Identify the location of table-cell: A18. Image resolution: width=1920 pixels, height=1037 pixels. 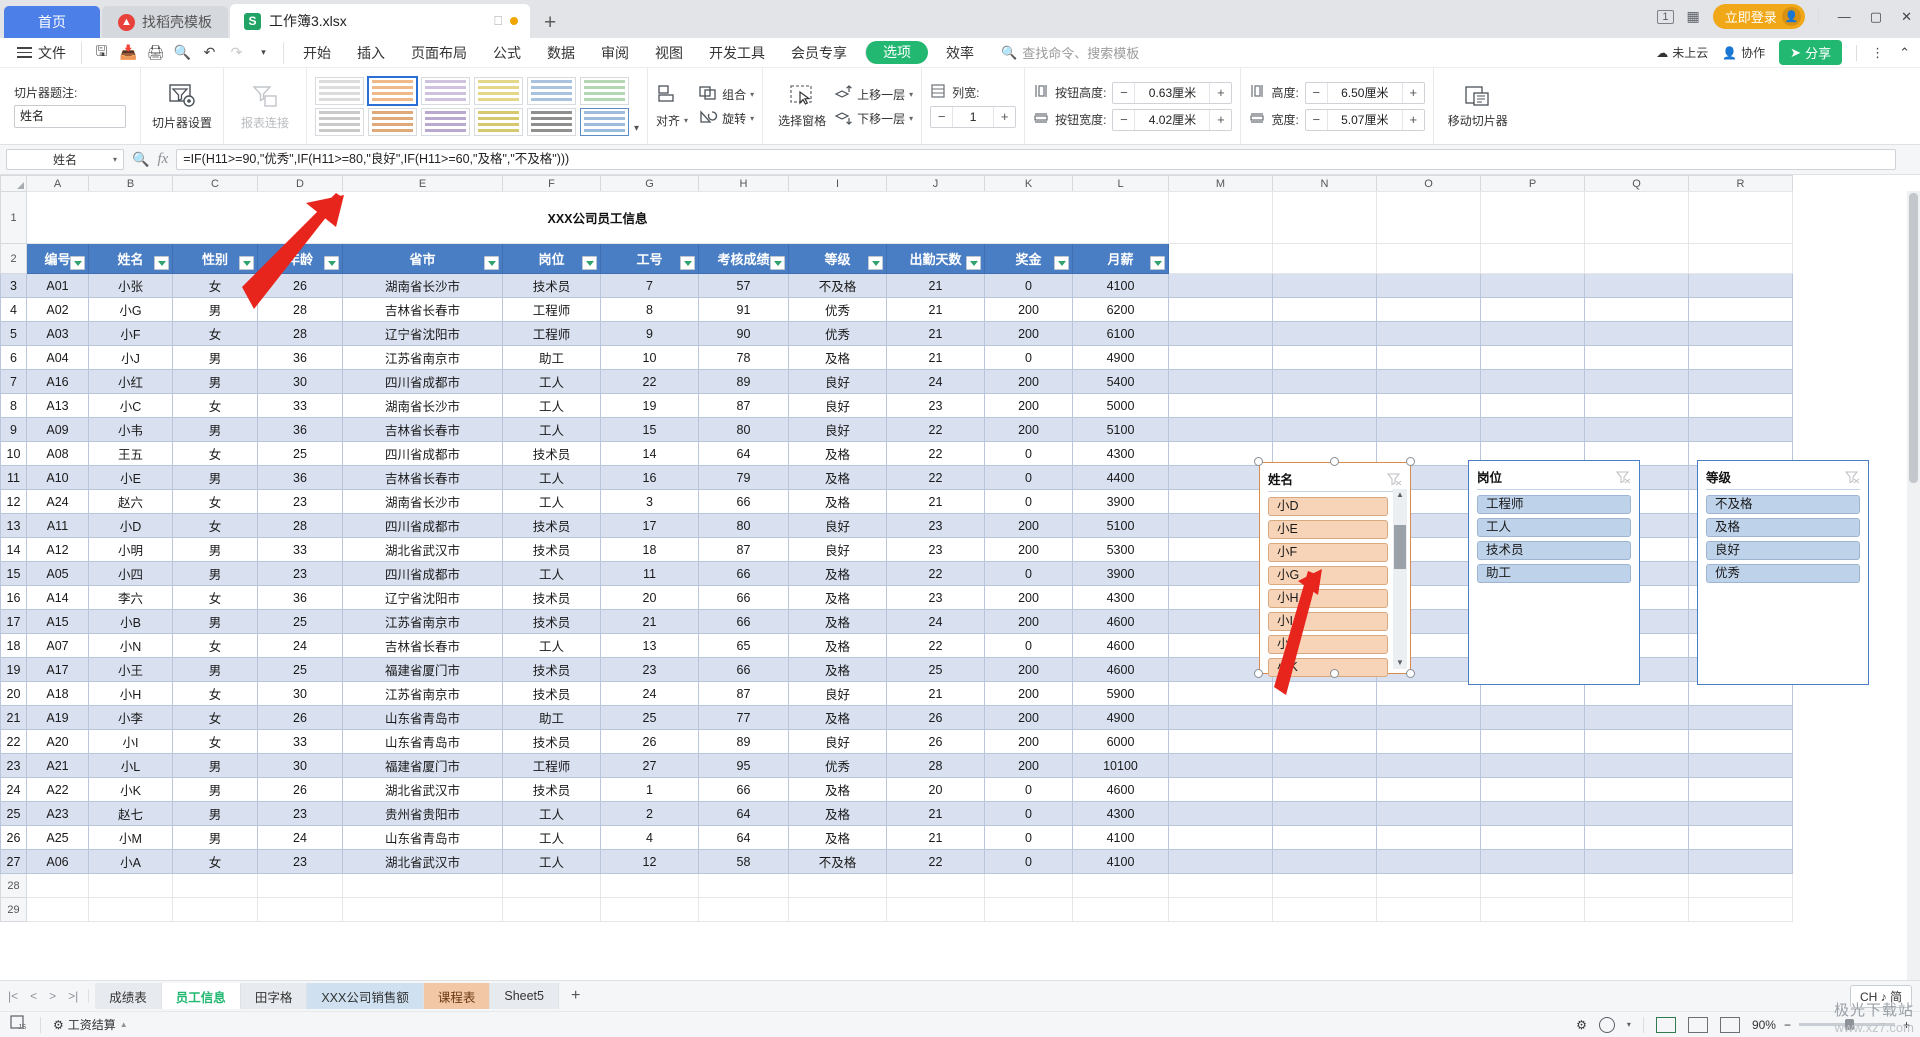
(57, 693).